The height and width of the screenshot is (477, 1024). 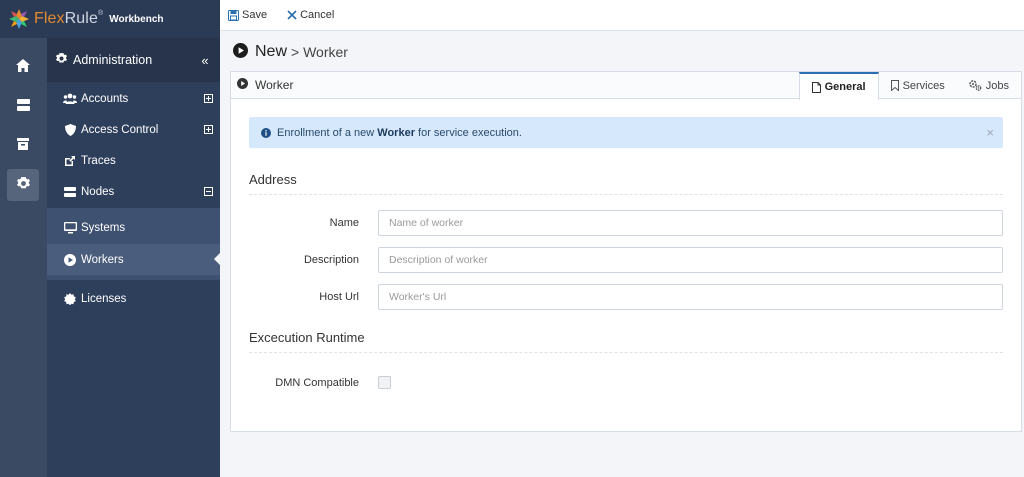 What do you see at coordinates (290, 52) in the screenshot?
I see `page-title: New > Worker` at bounding box center [290, 52].